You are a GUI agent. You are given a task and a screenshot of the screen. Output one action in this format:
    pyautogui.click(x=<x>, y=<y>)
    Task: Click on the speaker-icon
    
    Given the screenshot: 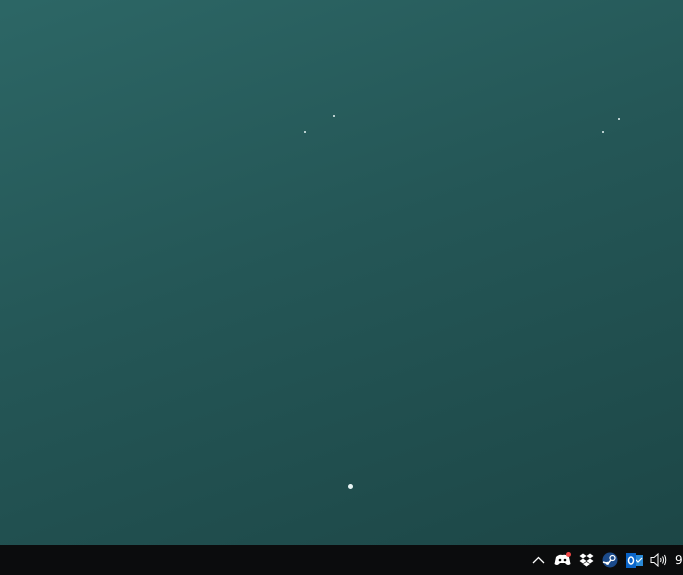 What is the action you would take?
    pyautogui.click(x=658, y=560)
    